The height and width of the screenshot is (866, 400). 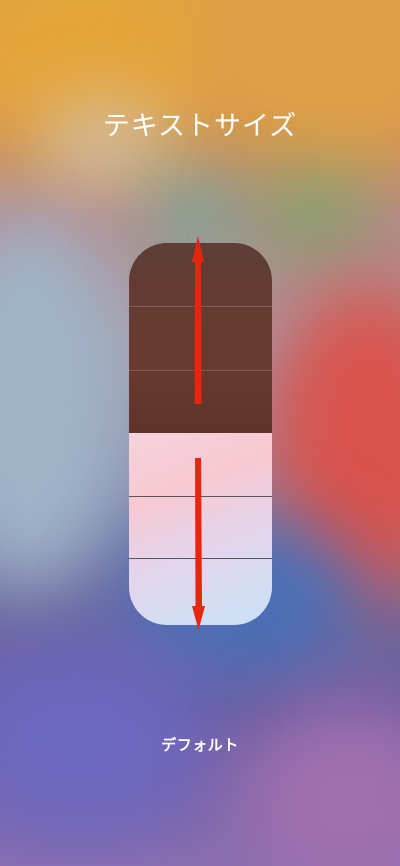 I want to click on slider-fill-dark, so click(x=200, y=338).